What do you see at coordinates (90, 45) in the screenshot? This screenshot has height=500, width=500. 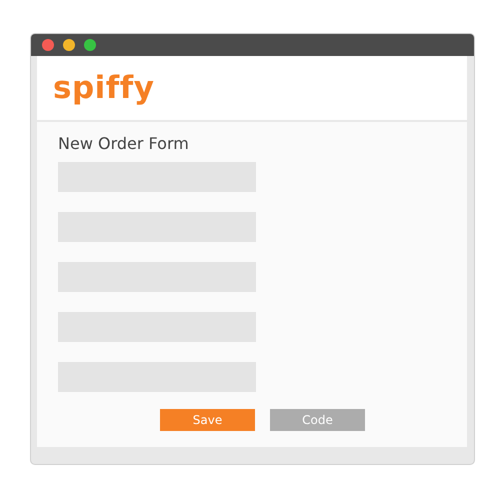 I see `maximize-button` at bounding box center [90, 45].